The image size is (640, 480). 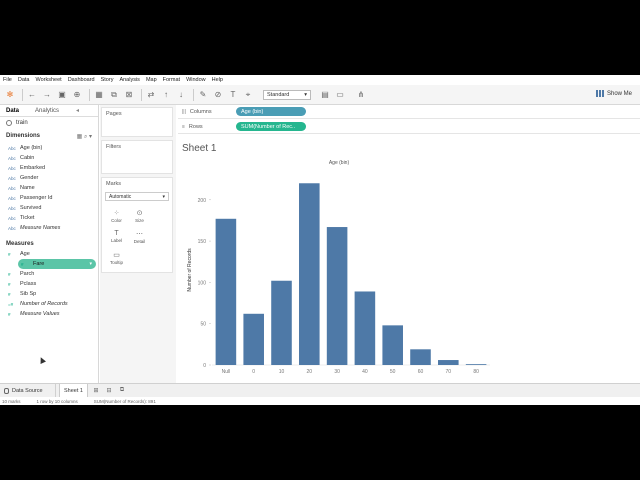 What do you see at coordinates (129, 95) in the screenshot?
I see `clear-sheet-icon: ⊠` at bounding box center [129, 95].